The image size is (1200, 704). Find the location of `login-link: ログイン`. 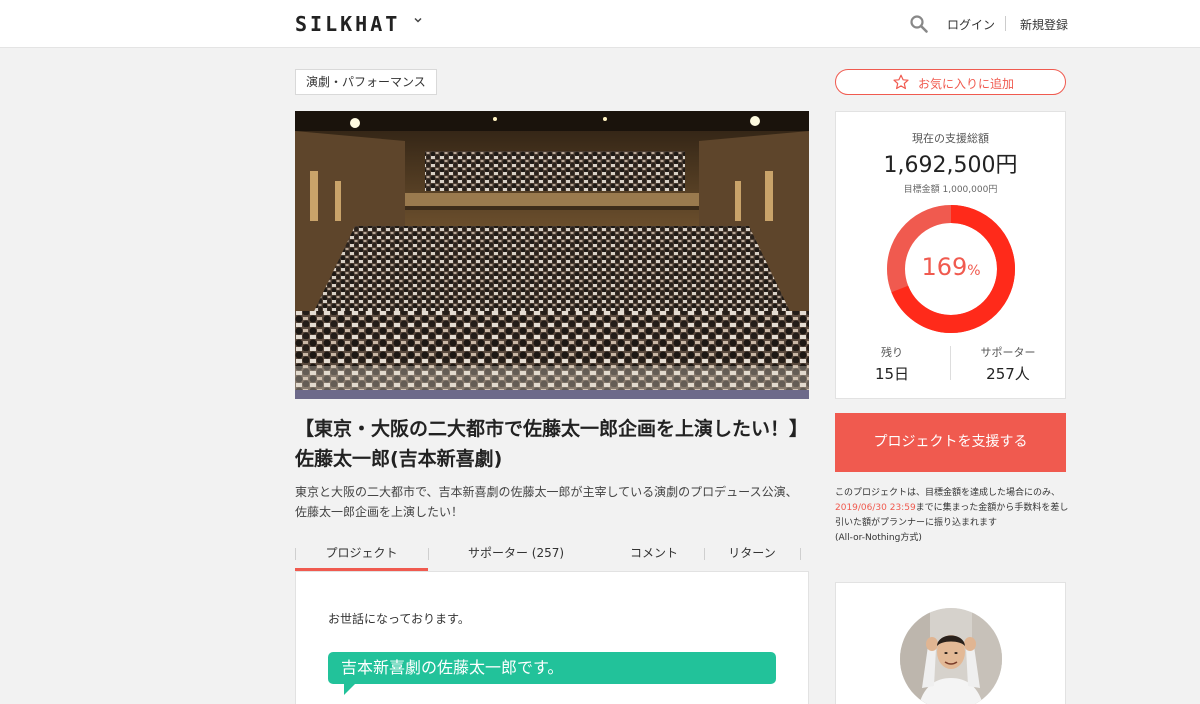

login-link: ログイン is located at coordinates (971, 24).